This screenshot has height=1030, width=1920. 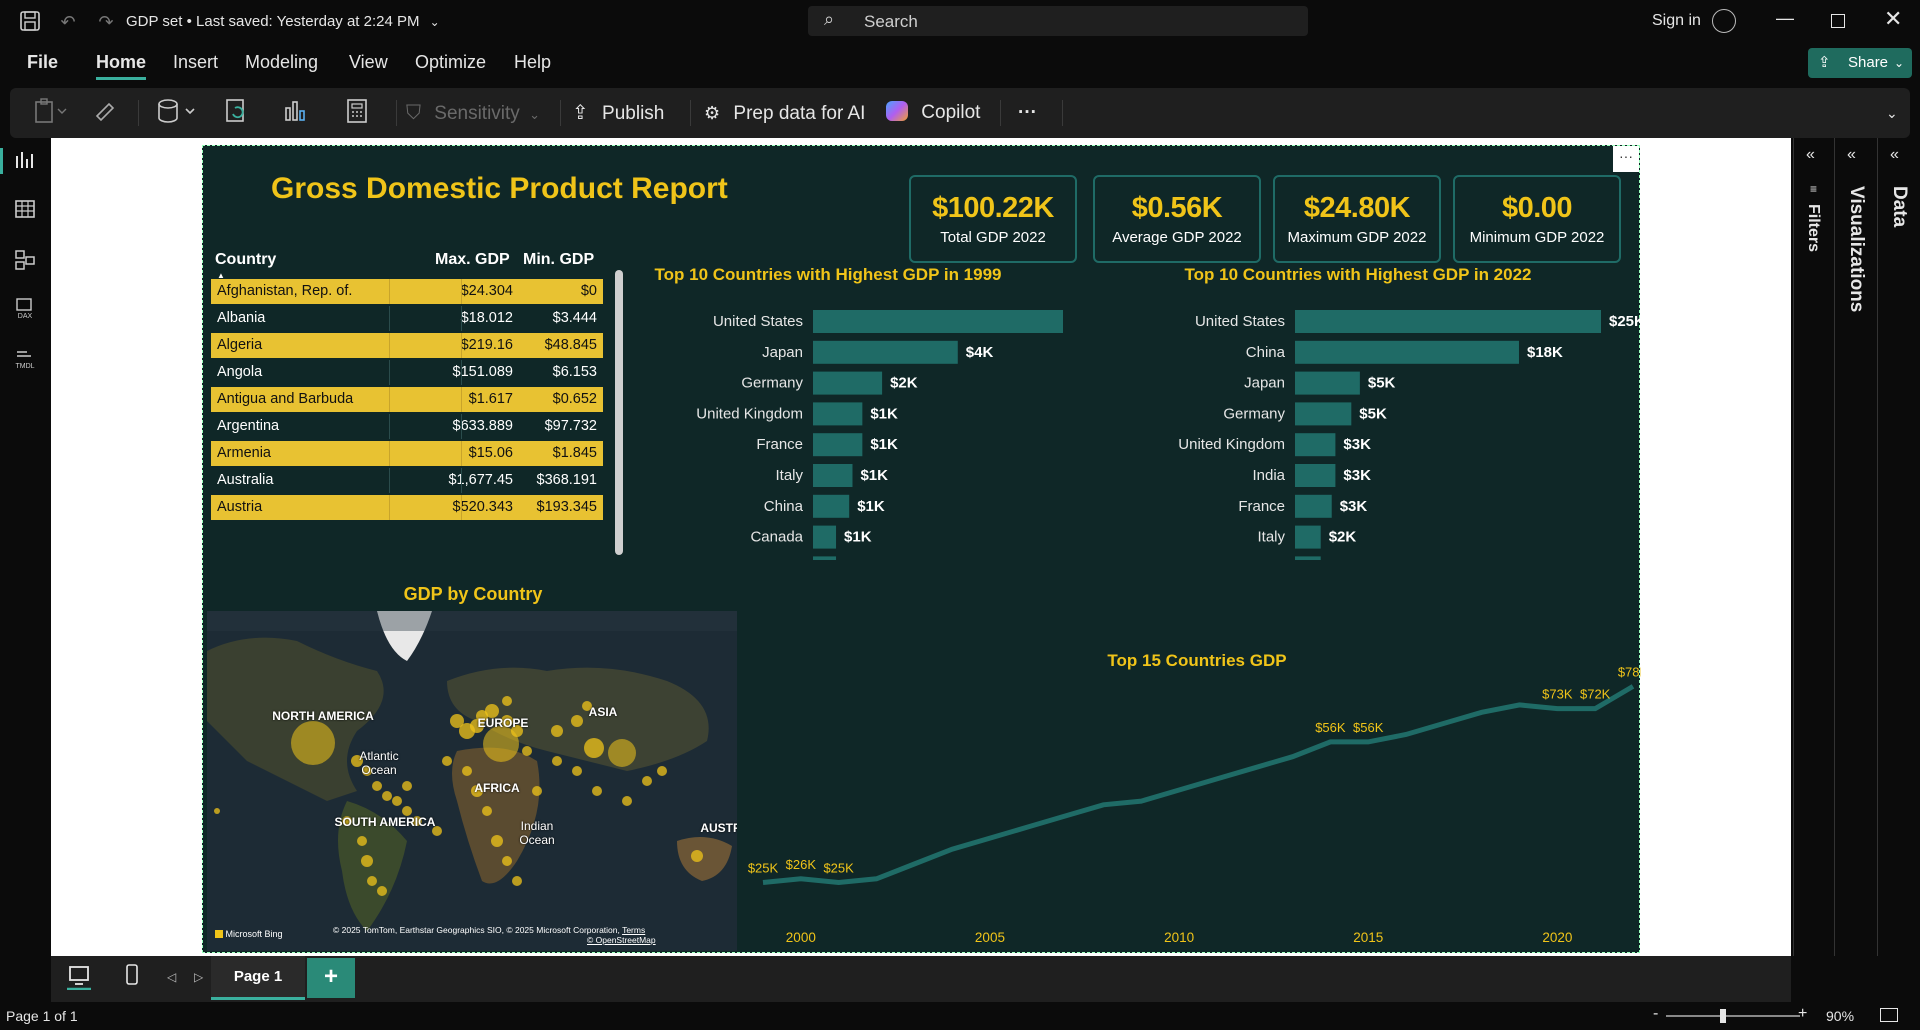 What do you see at coordinates (1724, 21) in the screenshot?
I see `account-avatar-icon` at bounding box center [1724, 21].